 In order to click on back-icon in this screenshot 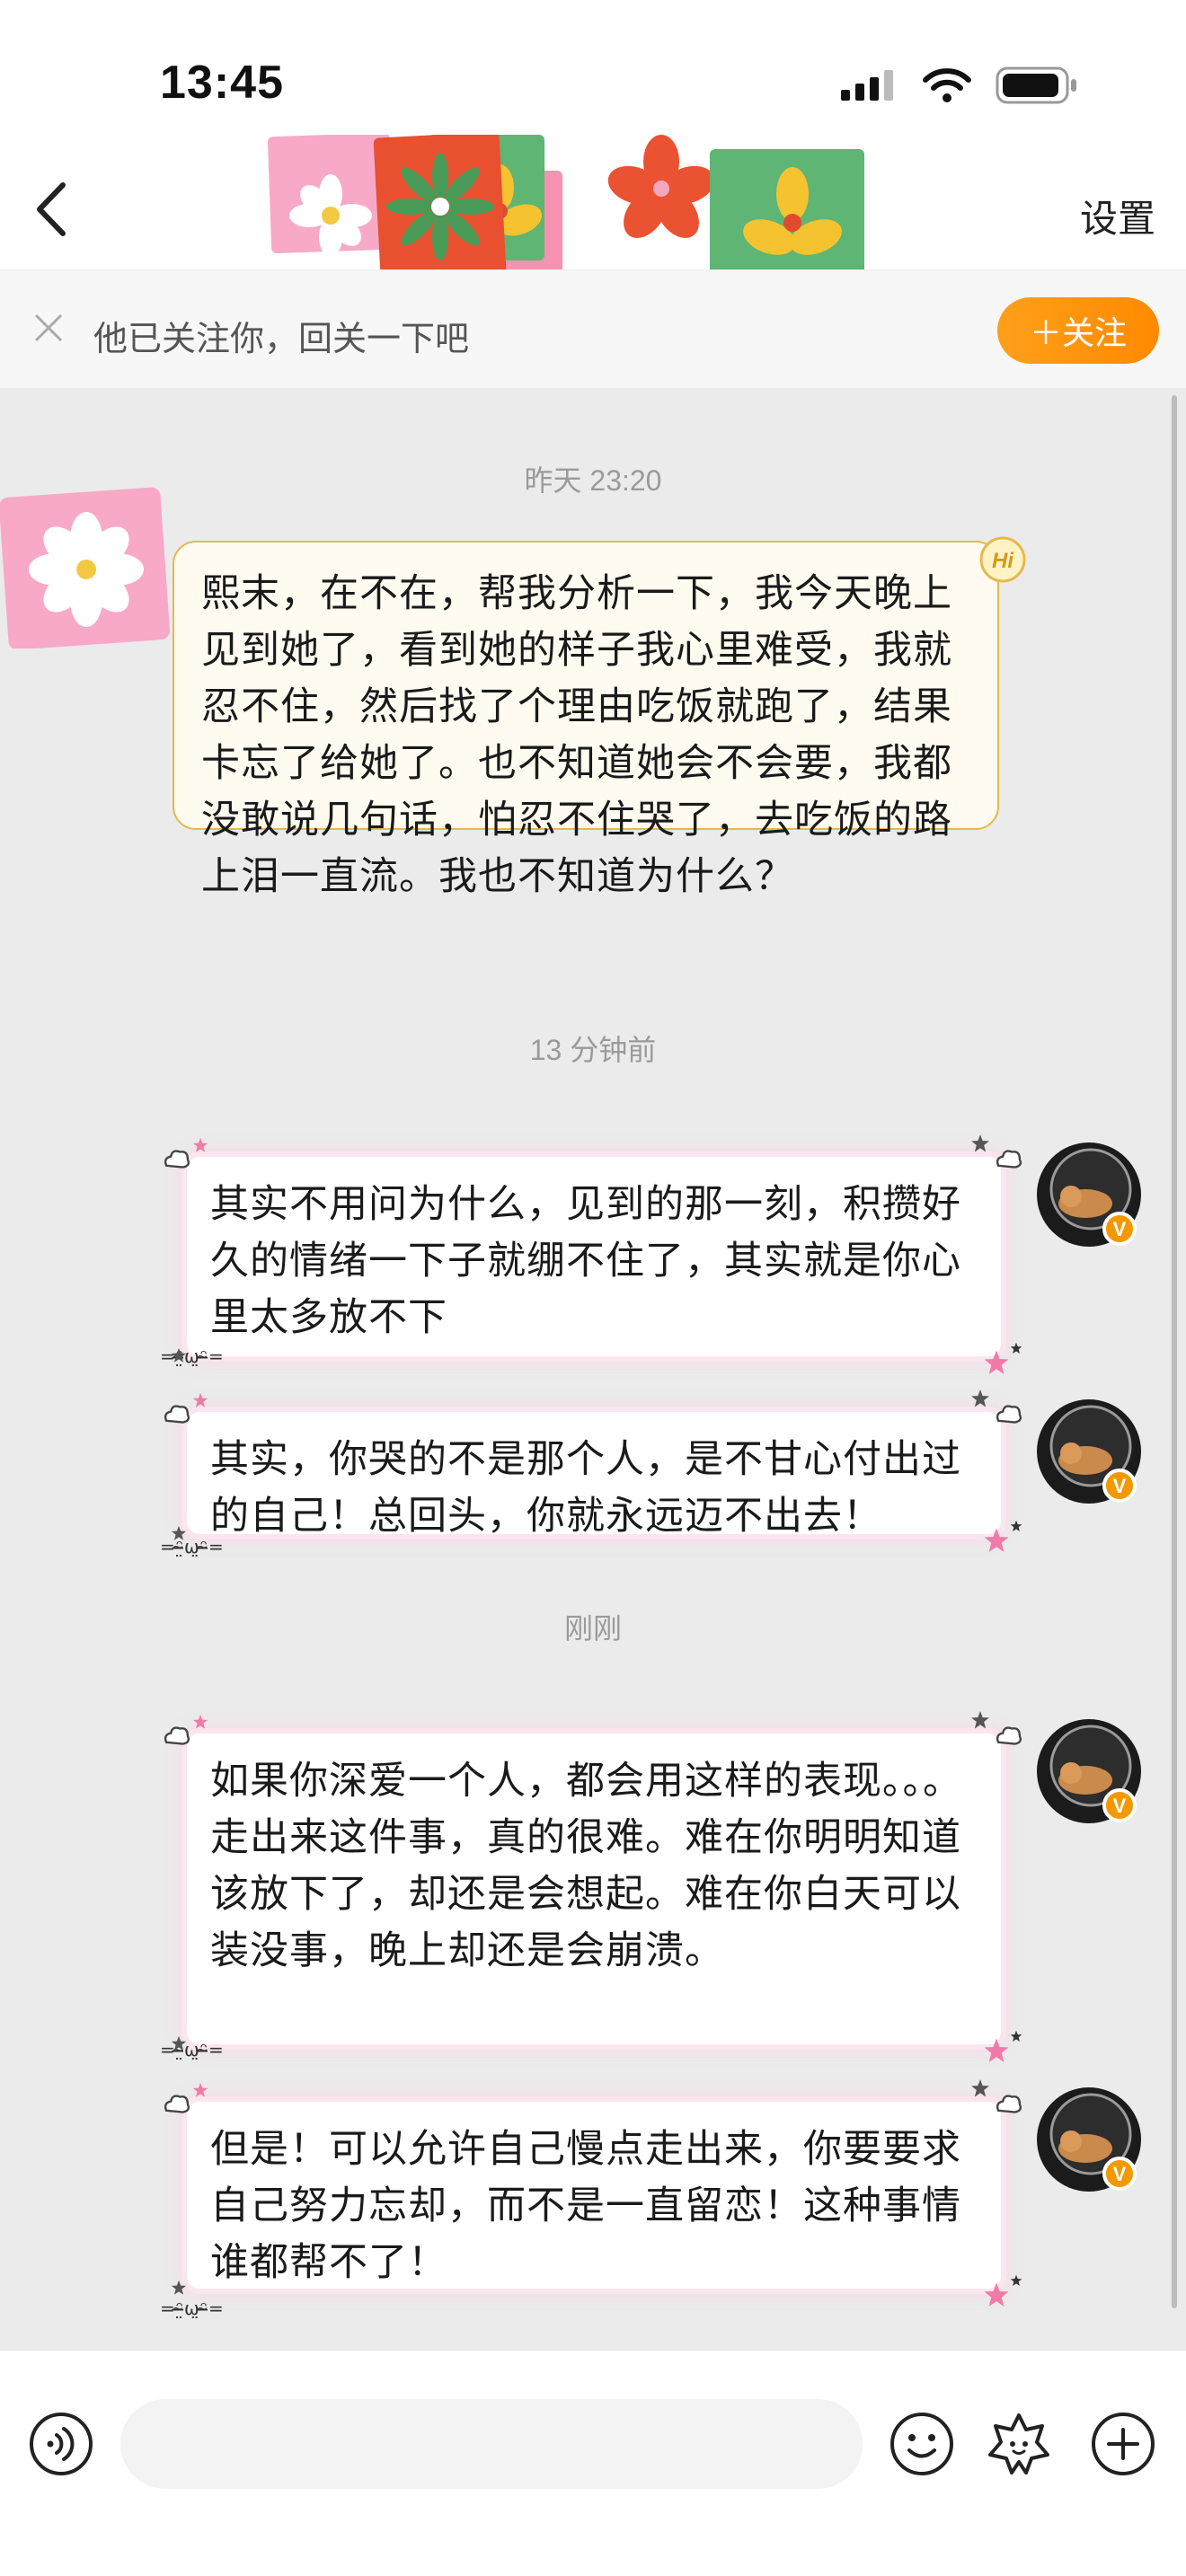, I will do `click(54, 209)`.